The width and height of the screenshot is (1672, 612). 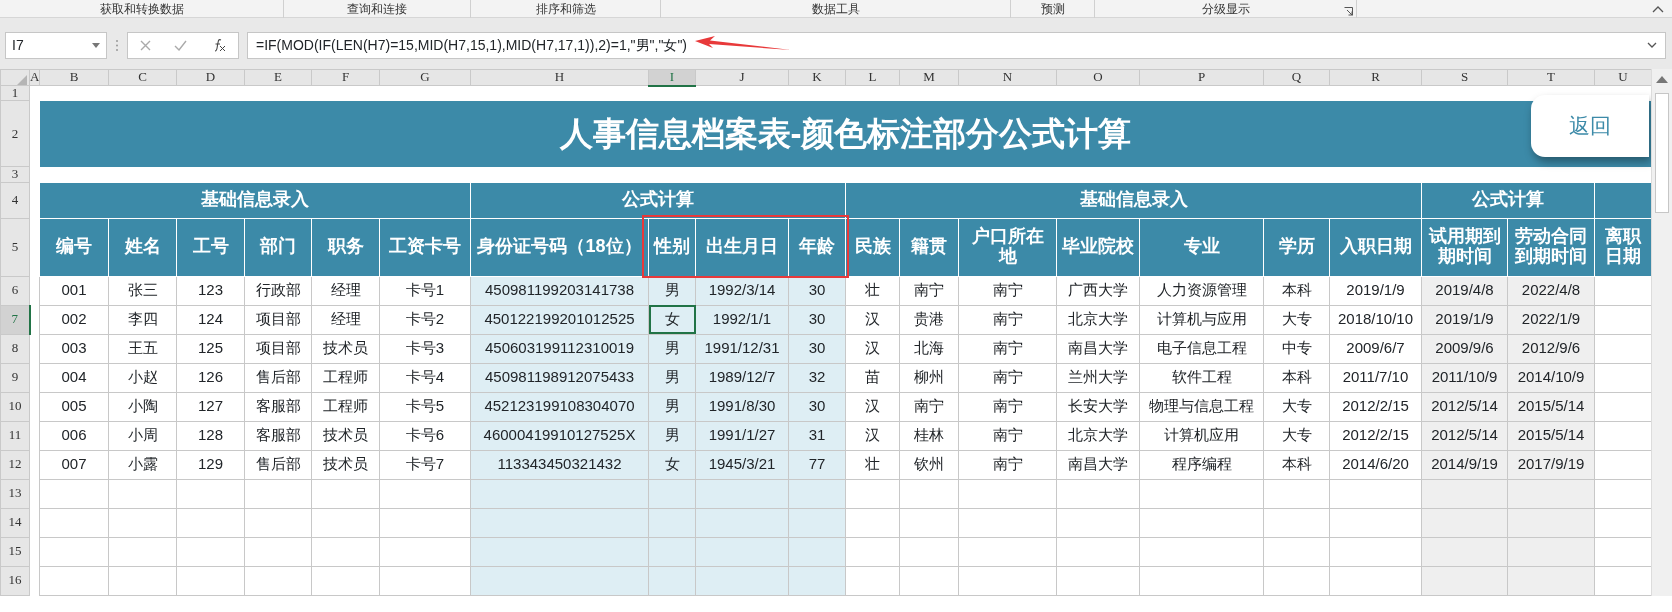 I want to click on table-cell: 2012/5/14, so click(x=1464, y=407).